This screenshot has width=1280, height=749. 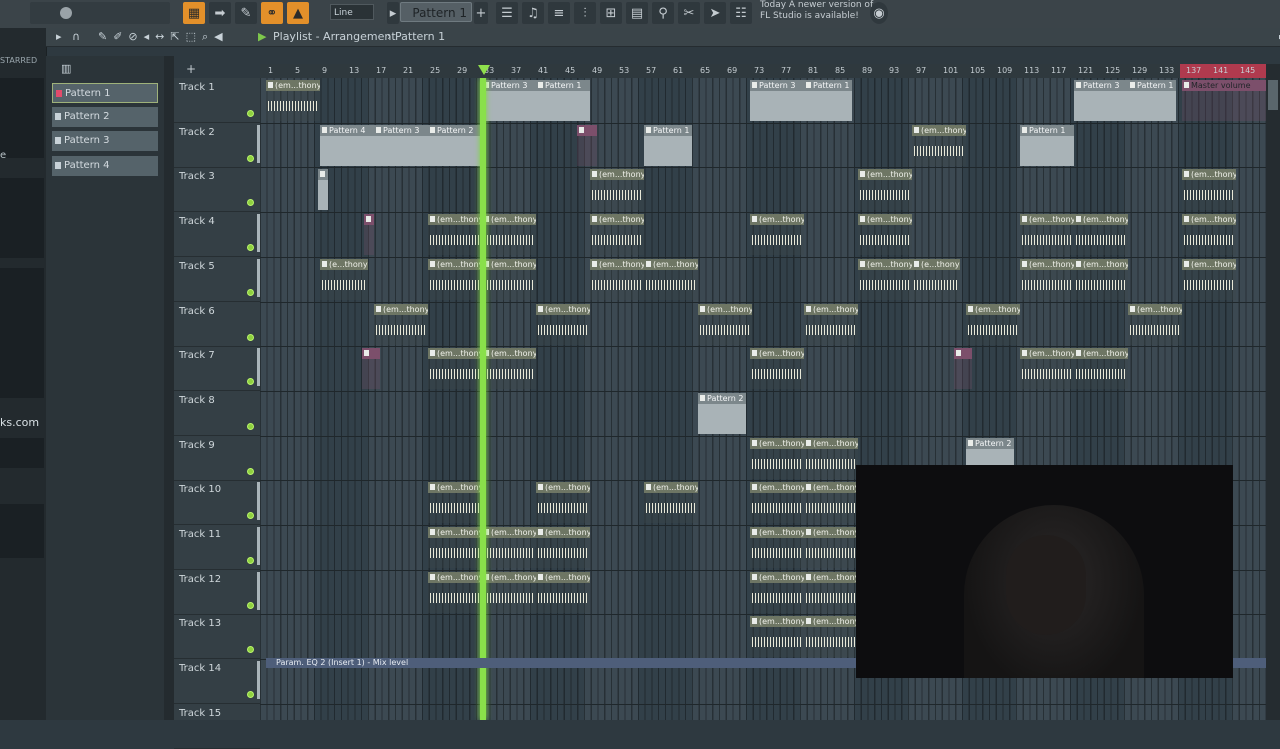 I want to click on play-arrow-icon: ▸, so click(x=59, y=37).